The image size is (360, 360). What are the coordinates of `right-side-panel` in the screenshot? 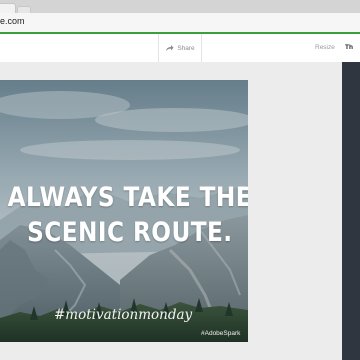 It's located at (351, 211).